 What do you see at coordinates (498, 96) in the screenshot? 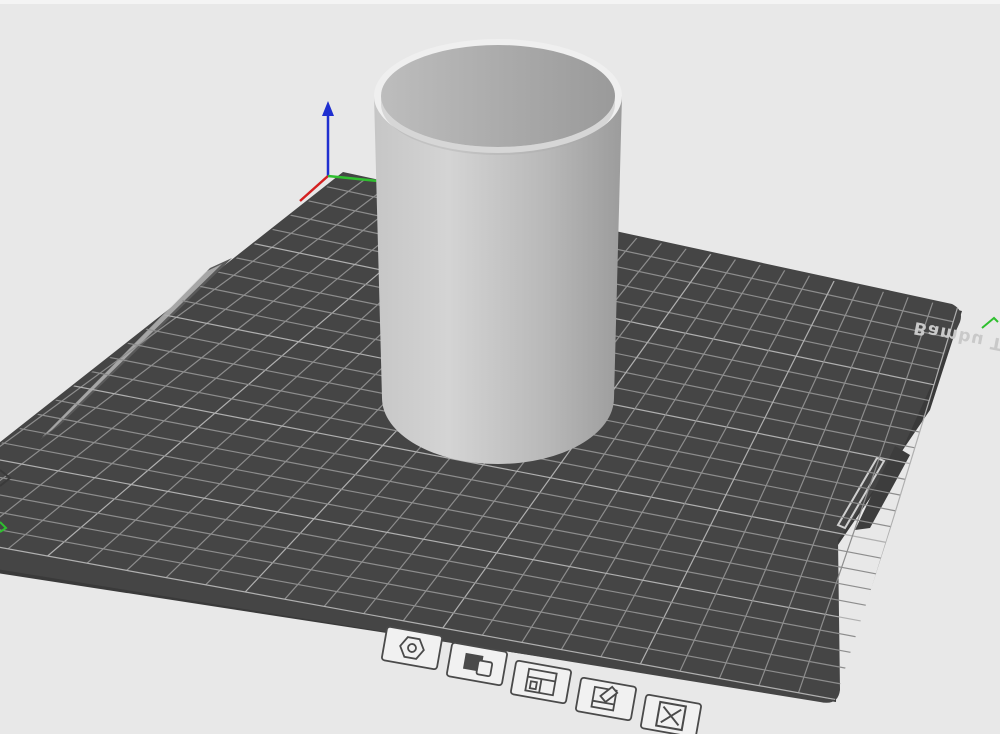
I see `cylinder-inner` at bounding box center [498, 96].